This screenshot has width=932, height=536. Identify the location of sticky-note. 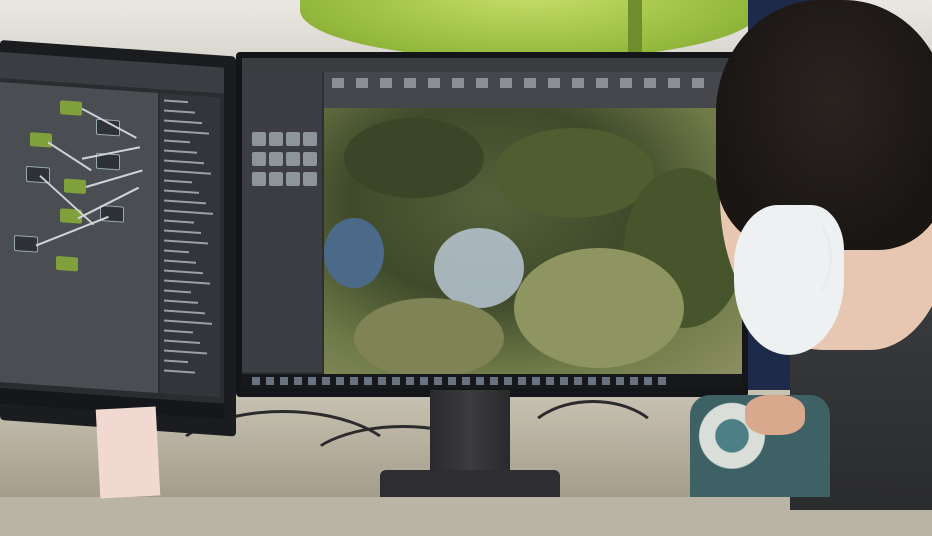
(128, 452).